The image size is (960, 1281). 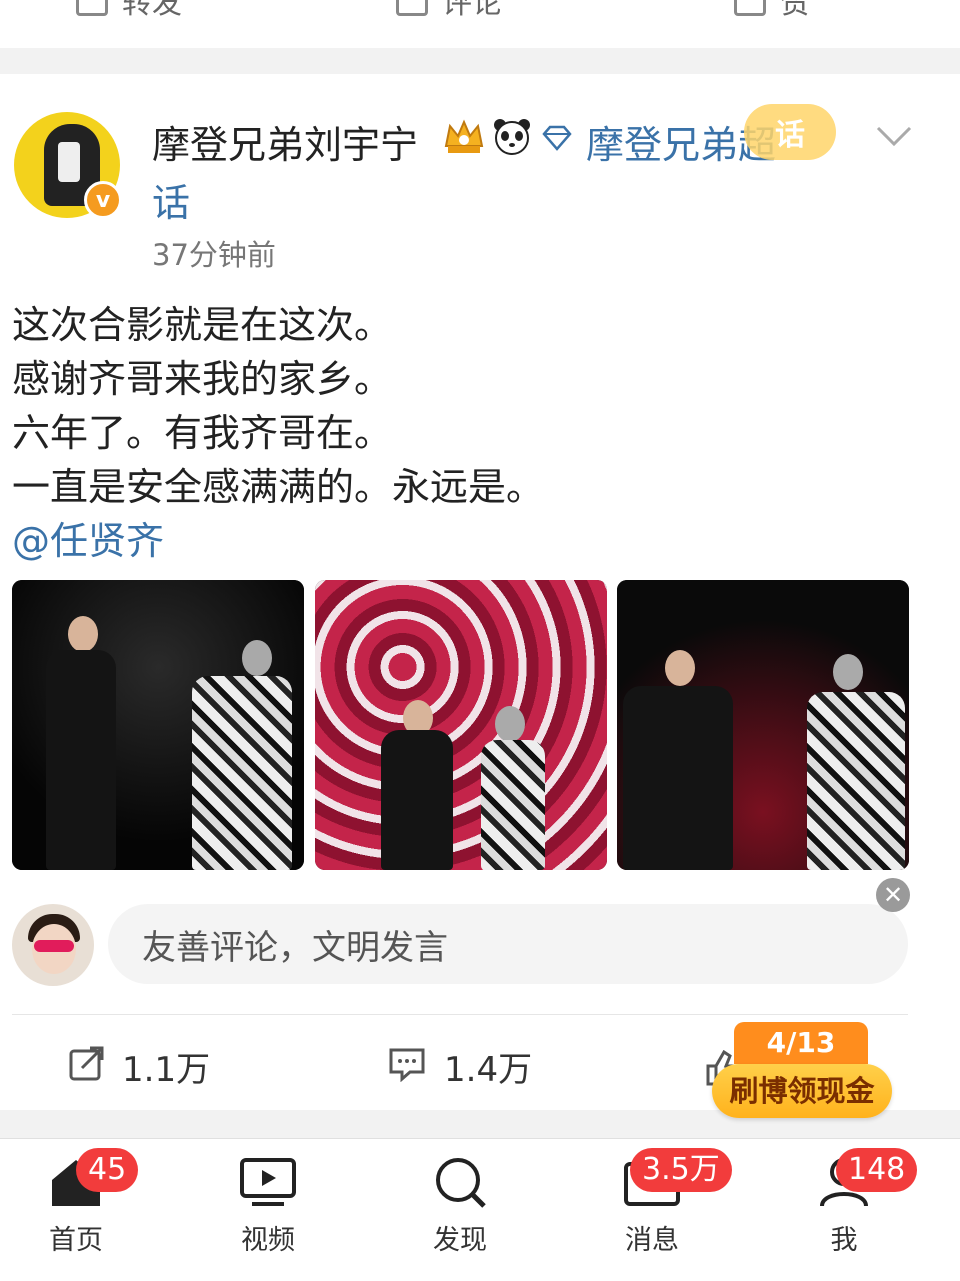 What do you see at coordinates (53, 945) in the screenshot?
I see `my-avatar` at bounding box center [53, 945].